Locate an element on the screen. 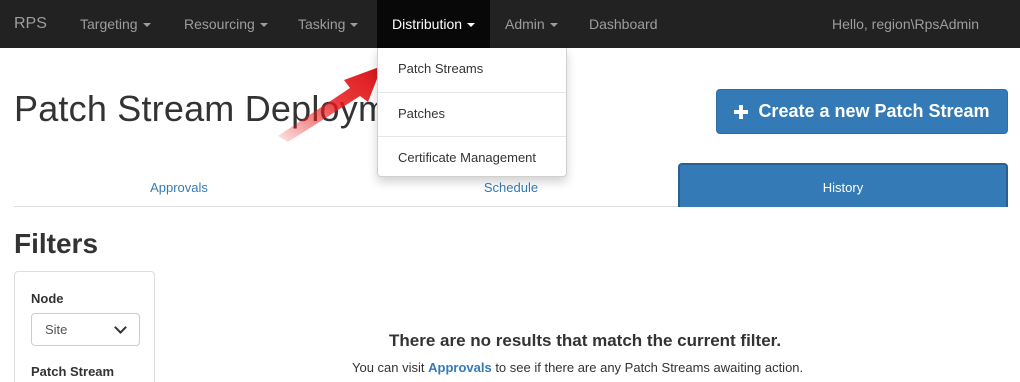  tab-approvals: Approvals is located at coordinates (179, 186).